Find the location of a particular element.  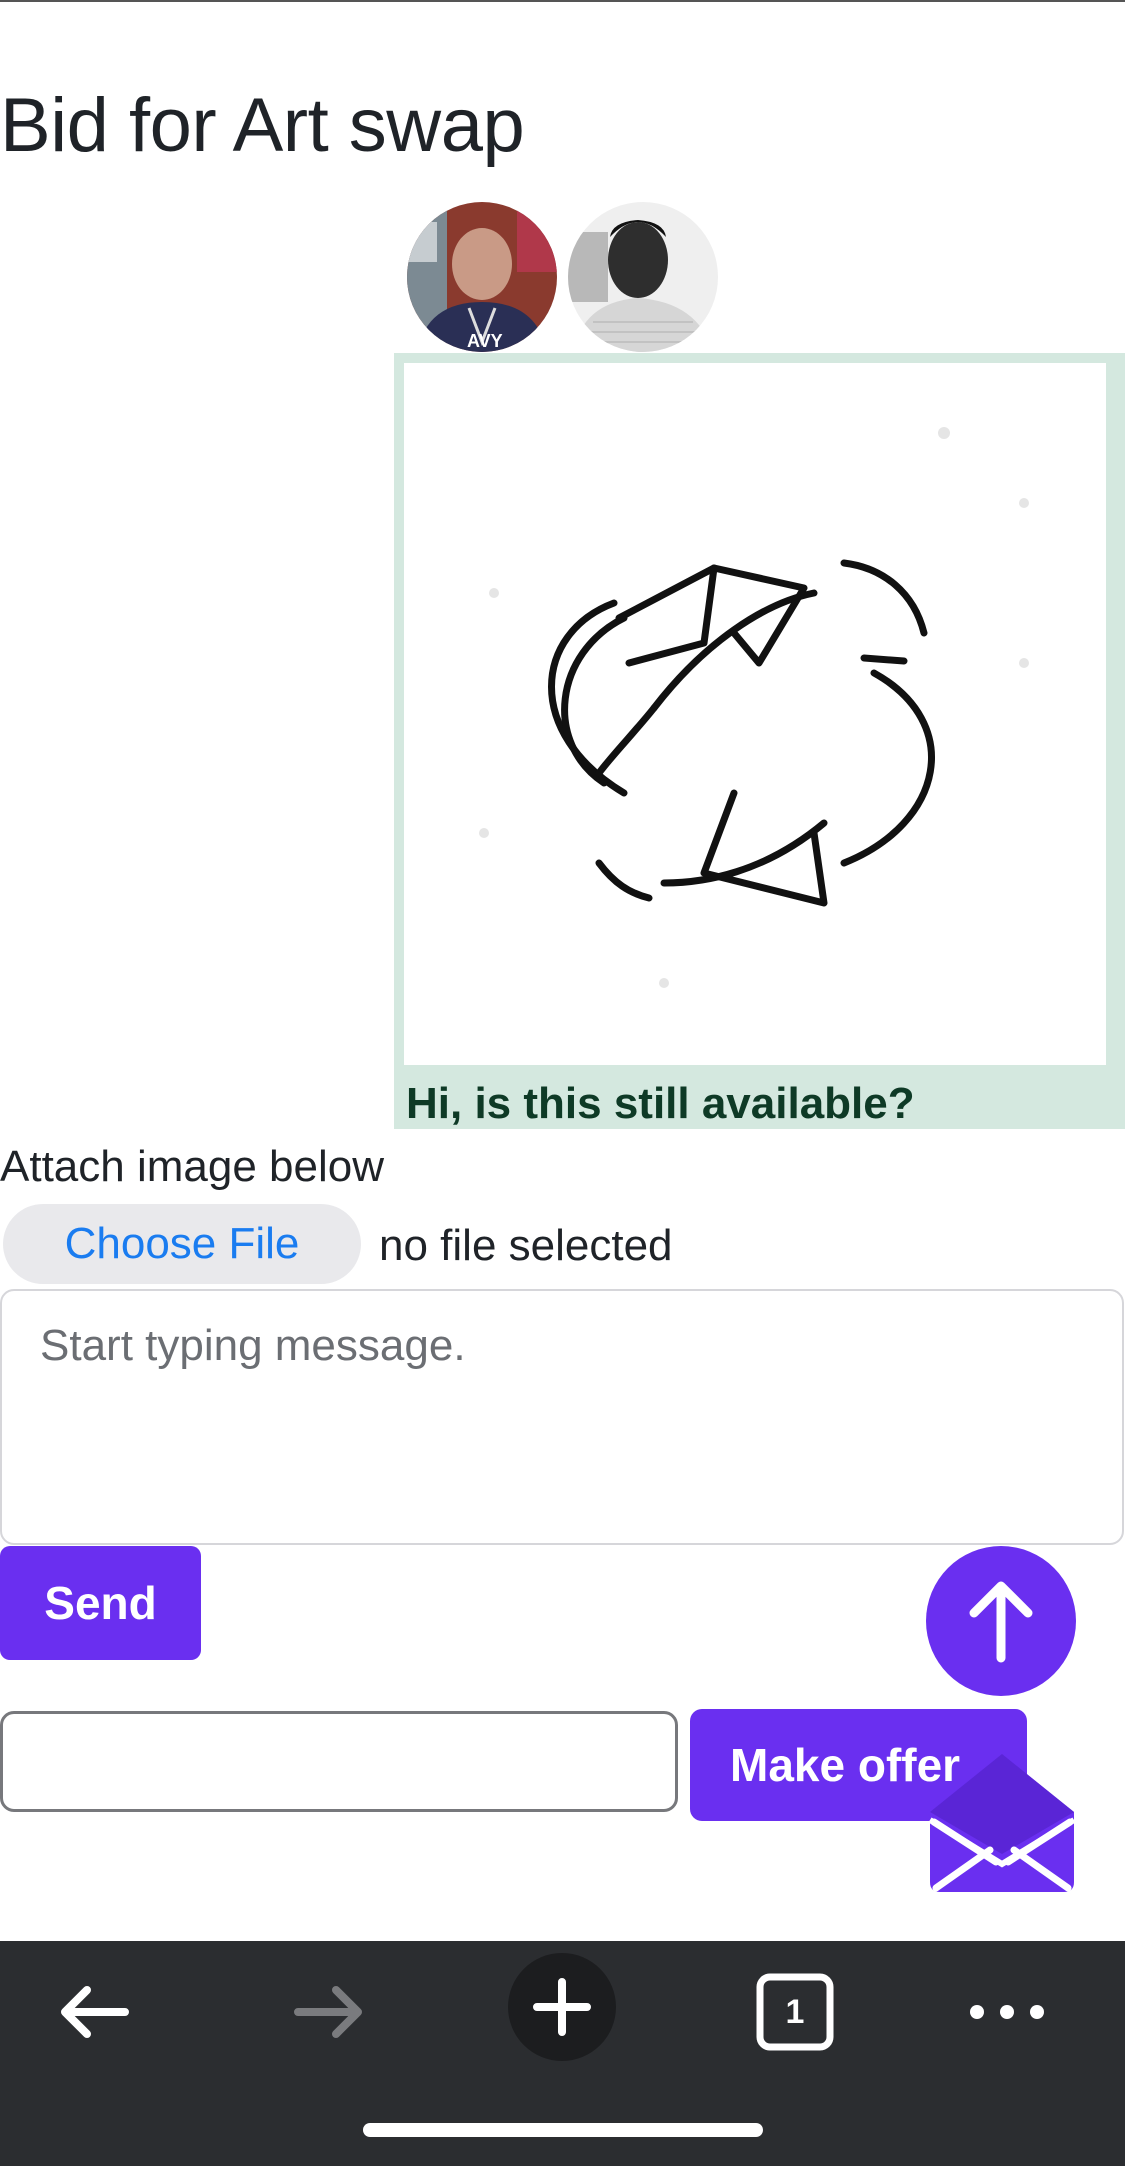

back-button is located at coordinates (95, 2012).